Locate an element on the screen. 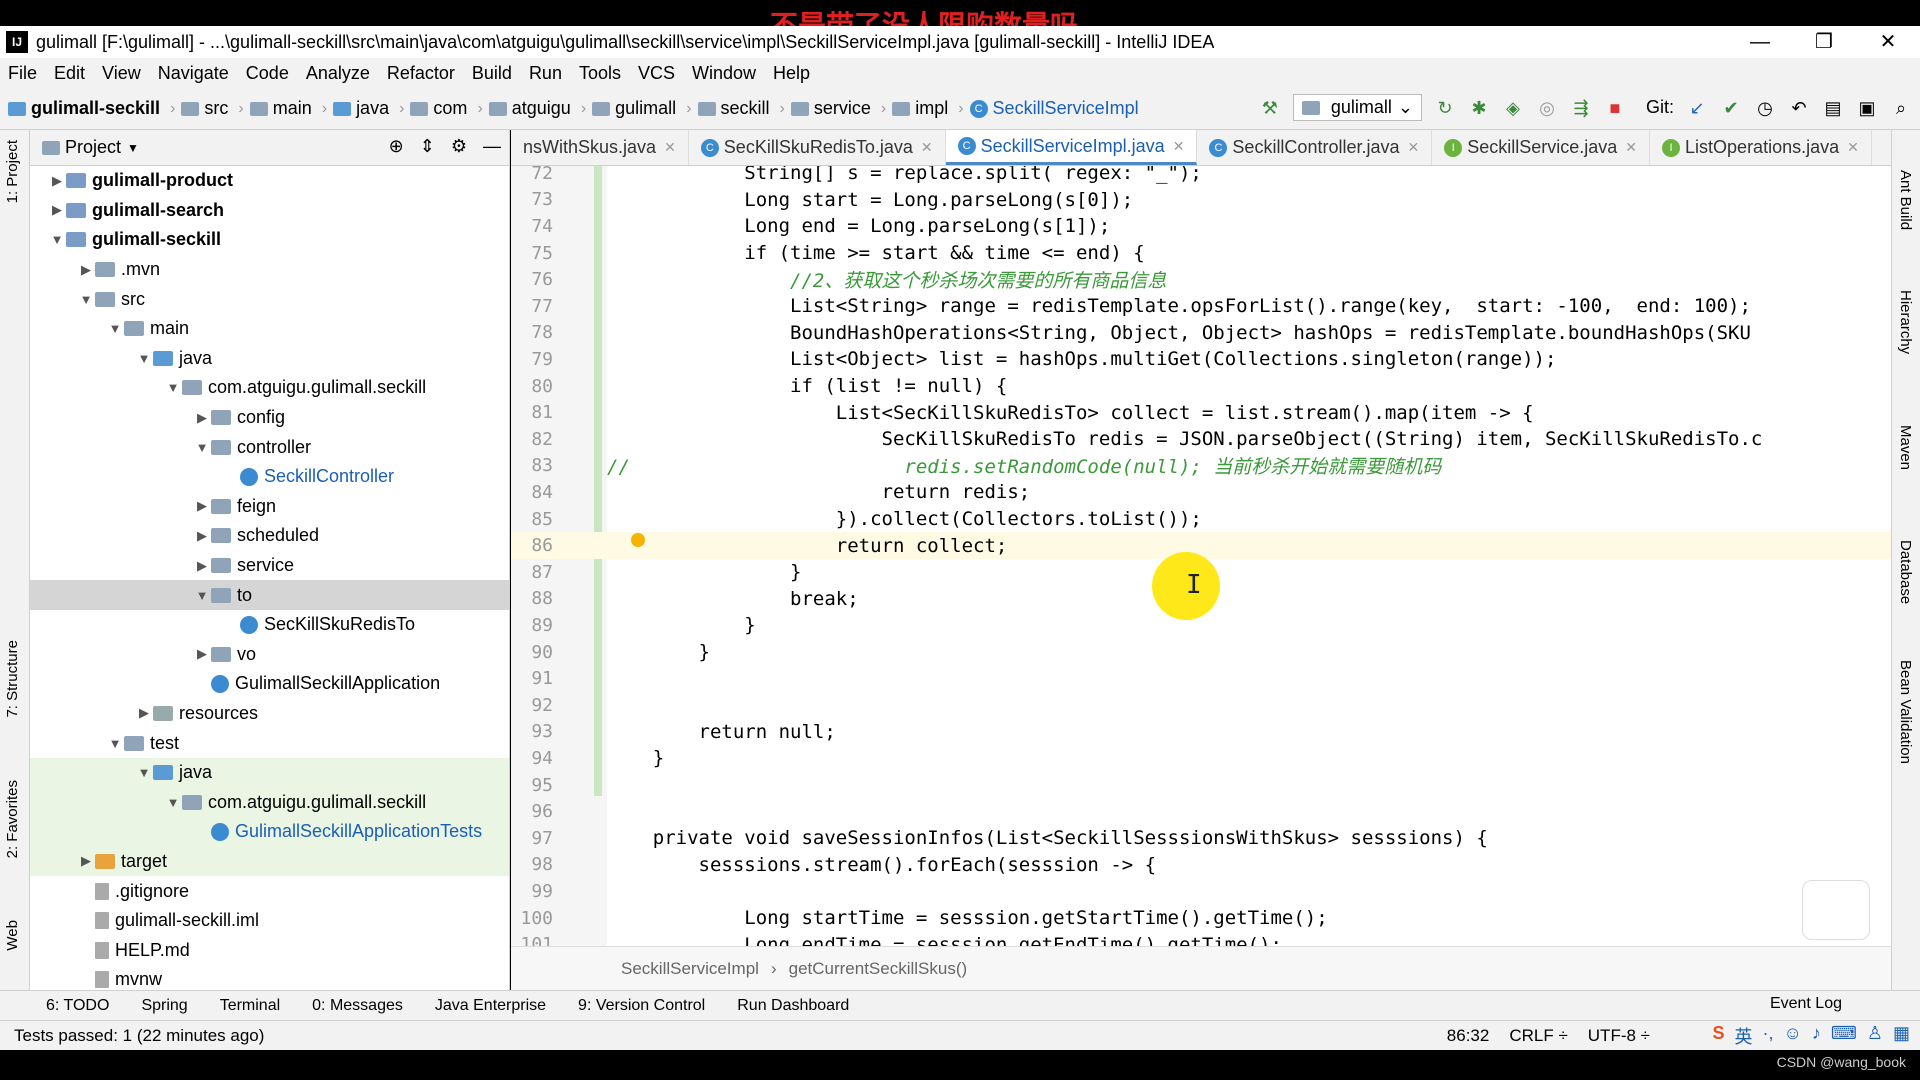  menu-tools: Tools is located at coordinates (600, 73).